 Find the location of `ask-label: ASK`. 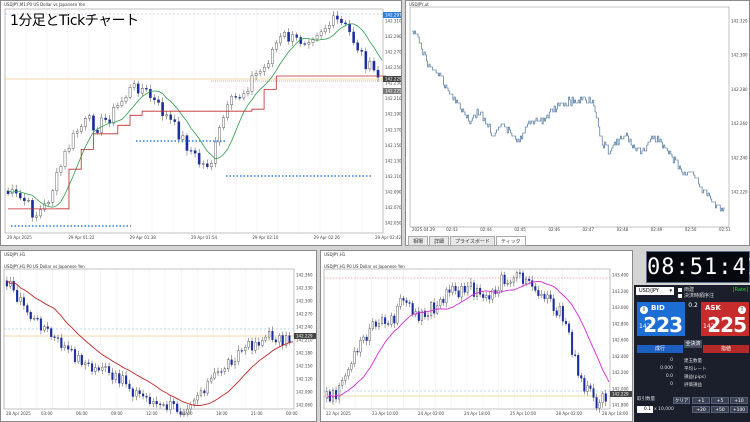

ask-label: ASK is located at coordinates (713, 308).